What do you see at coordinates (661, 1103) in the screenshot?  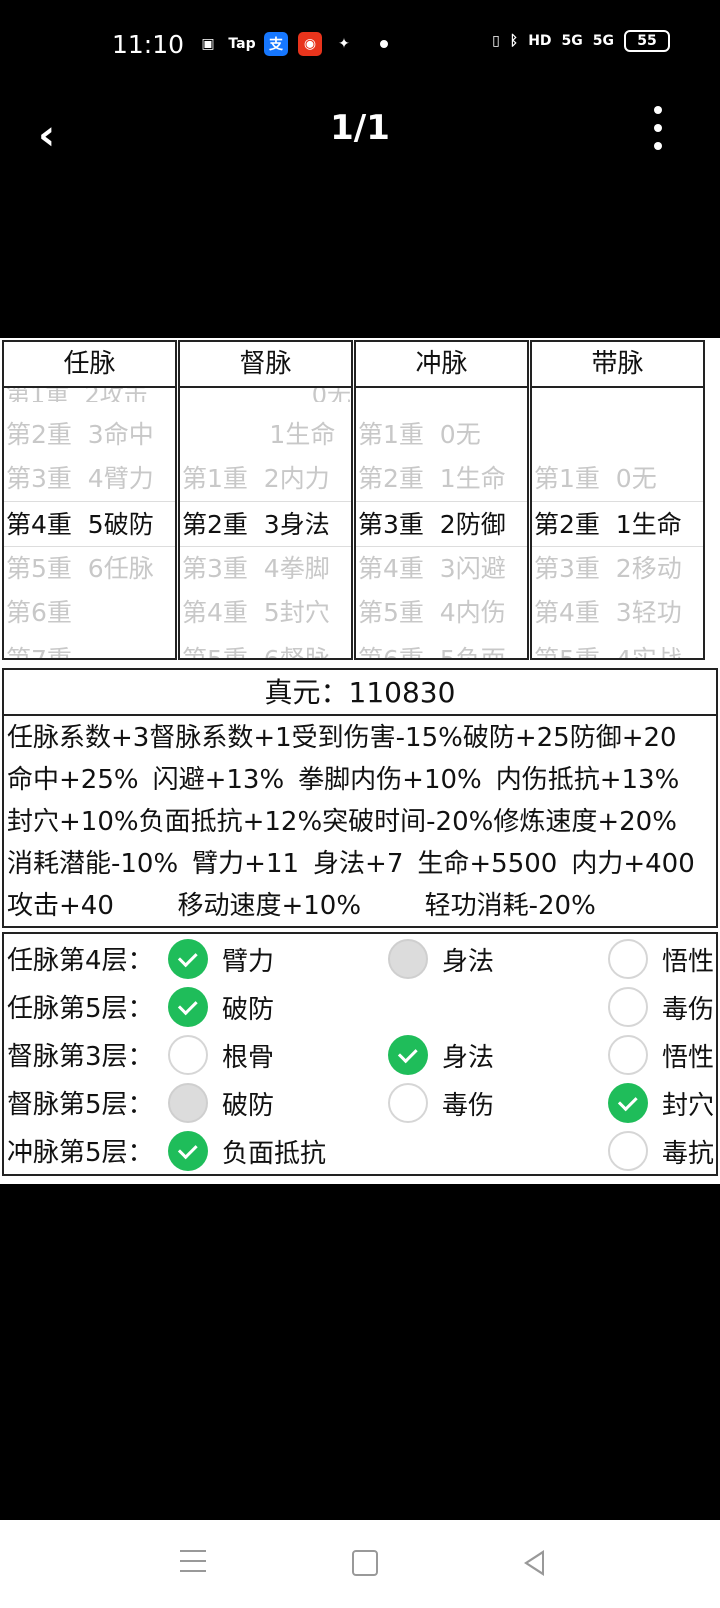 I see `option-choice: 封穴` at bounding box center [661, 1103].